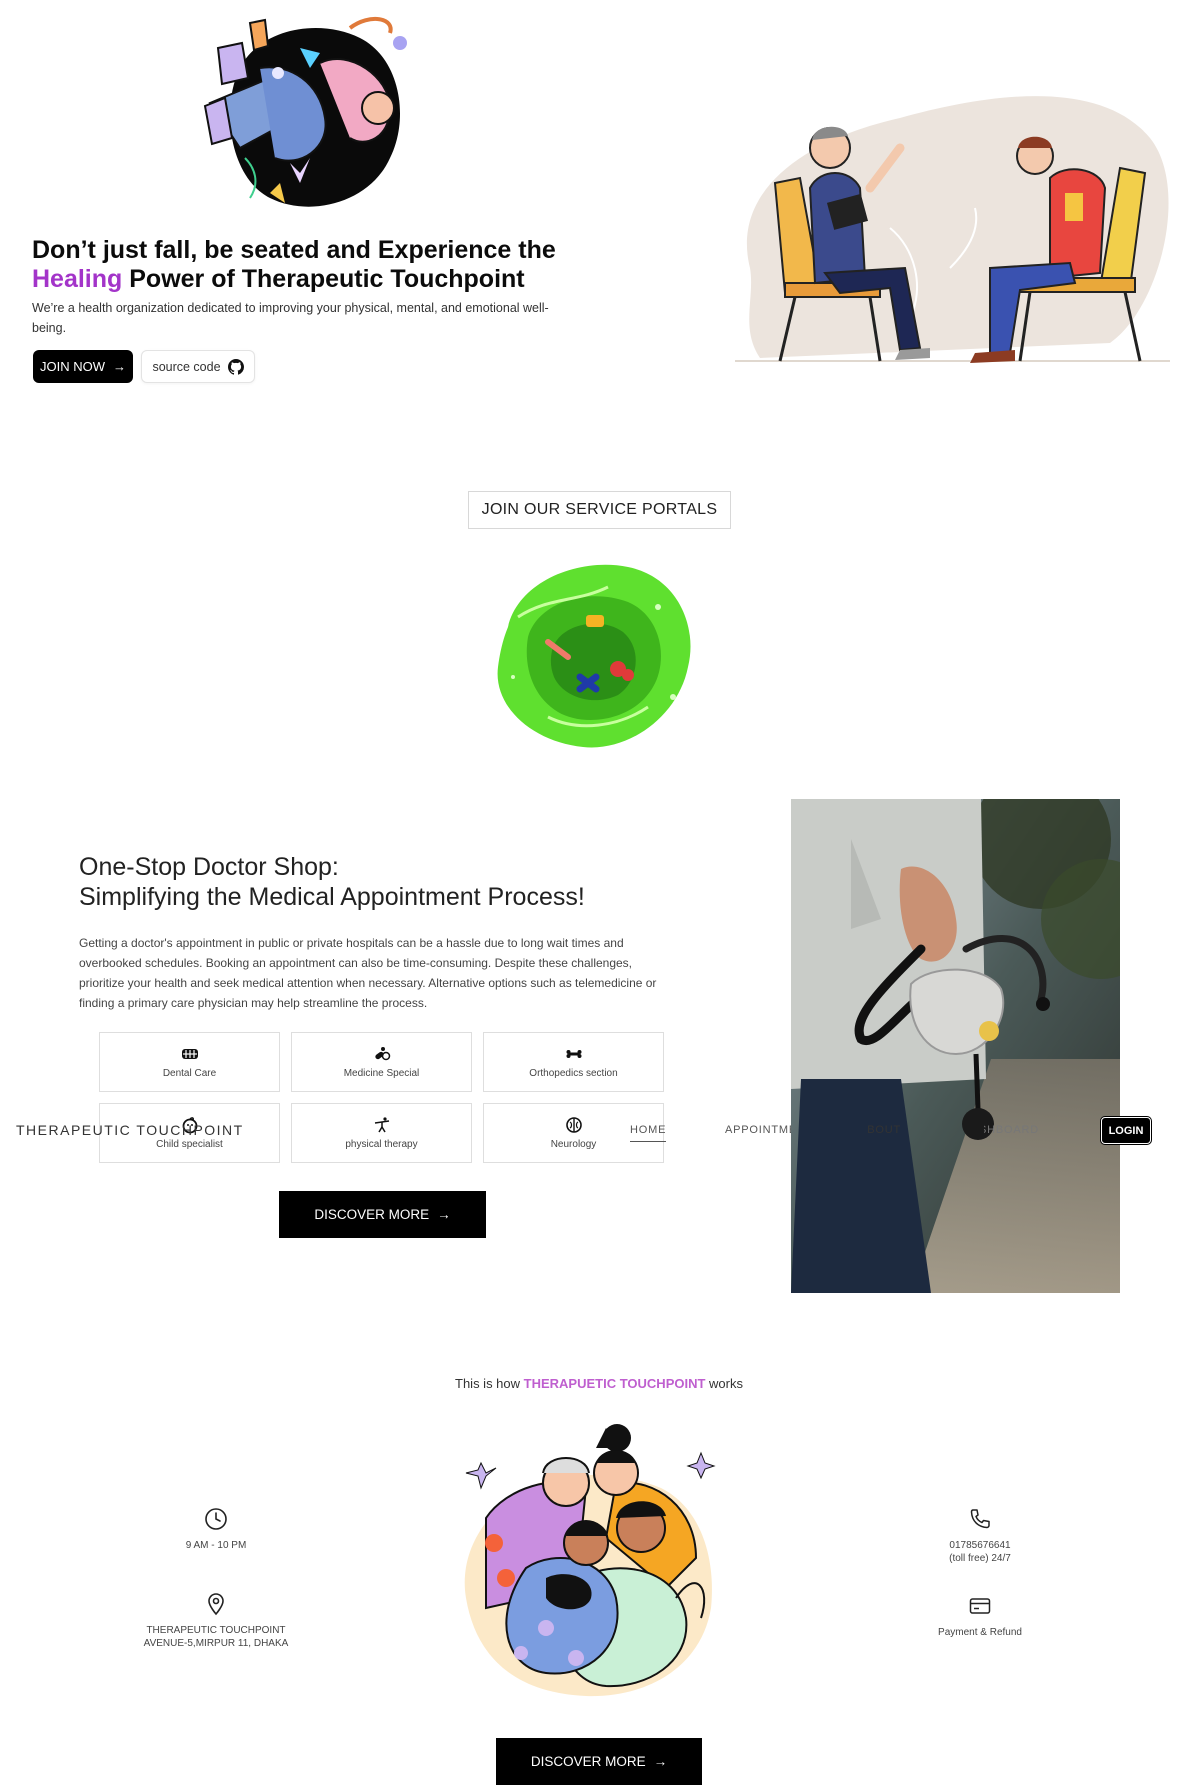 The width and height of the screenshot is (1185, 1785). I want to click on nav-appointment-link: APPOINTMENT, so click(758, 1130).